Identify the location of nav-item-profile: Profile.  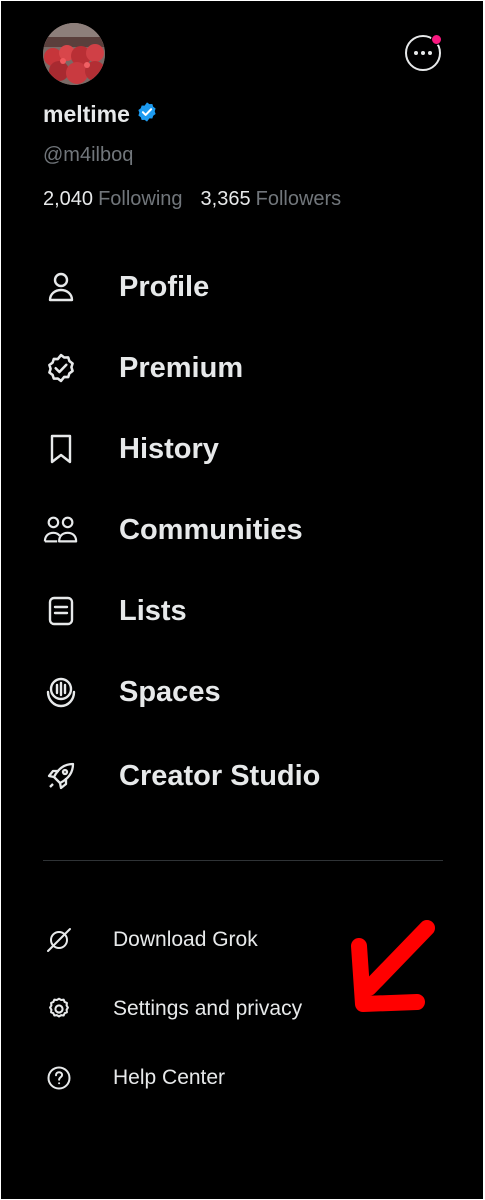
(243, 287).